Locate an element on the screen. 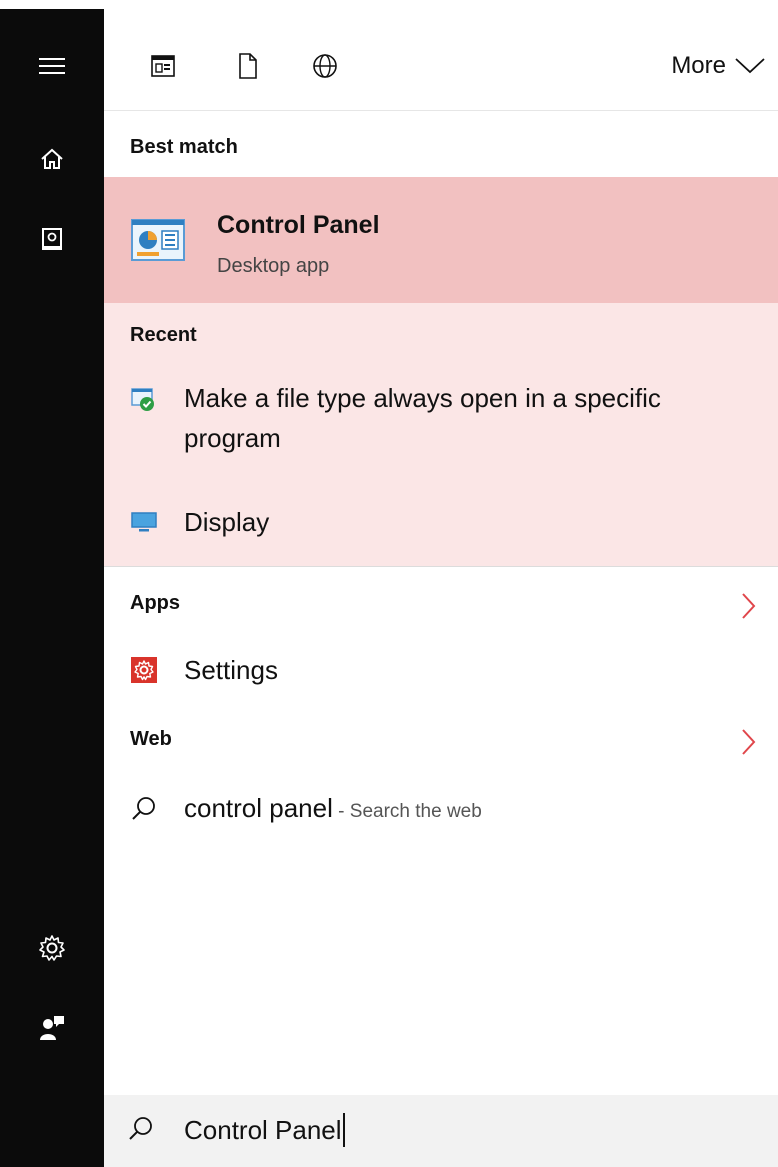 The height and width of the screenshot is (1167, 778). search-input: Control Panel is located at coordinates (264, 1130).